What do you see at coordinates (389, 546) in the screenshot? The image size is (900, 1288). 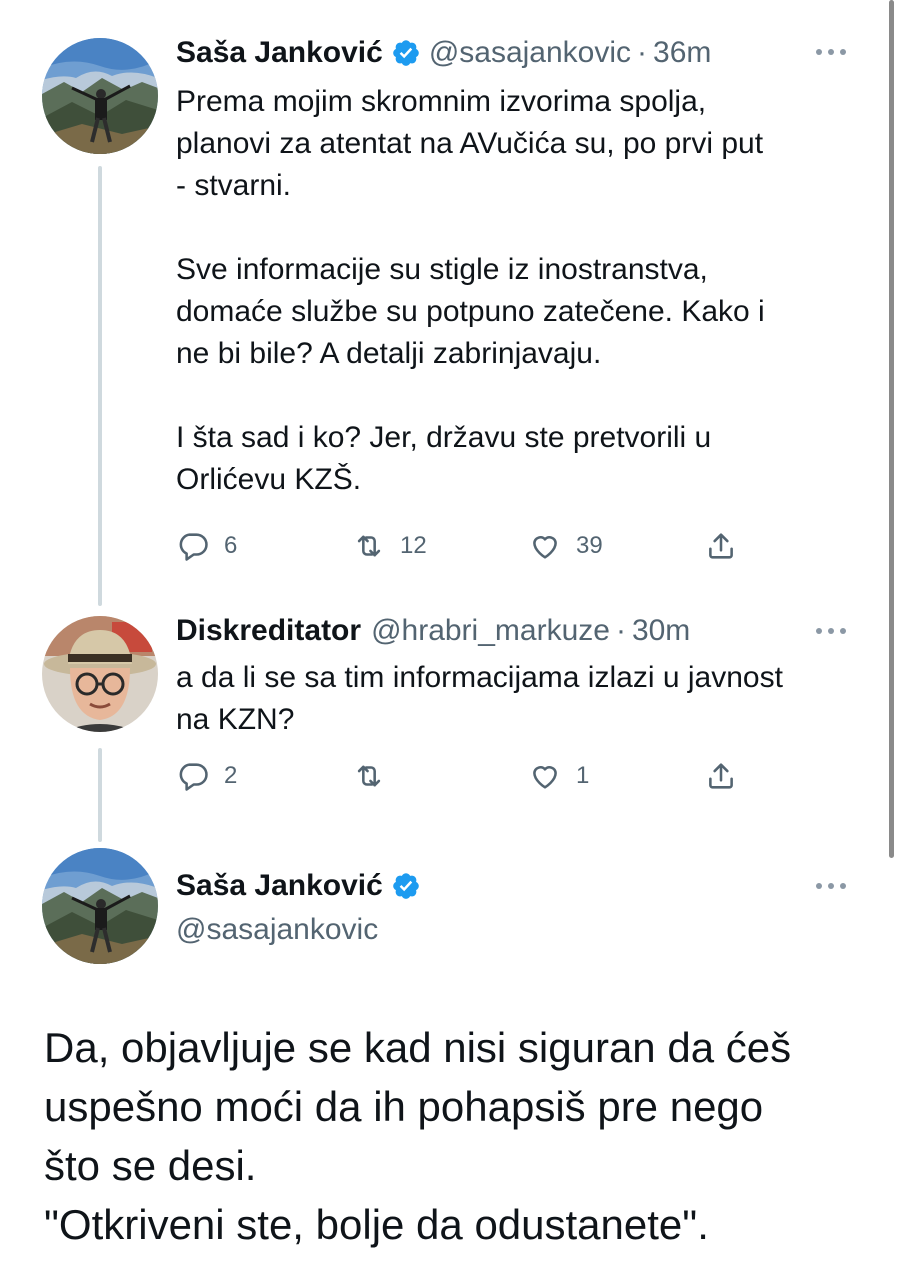 I see `retweet-button: 12` at bounding box center [389, 546].